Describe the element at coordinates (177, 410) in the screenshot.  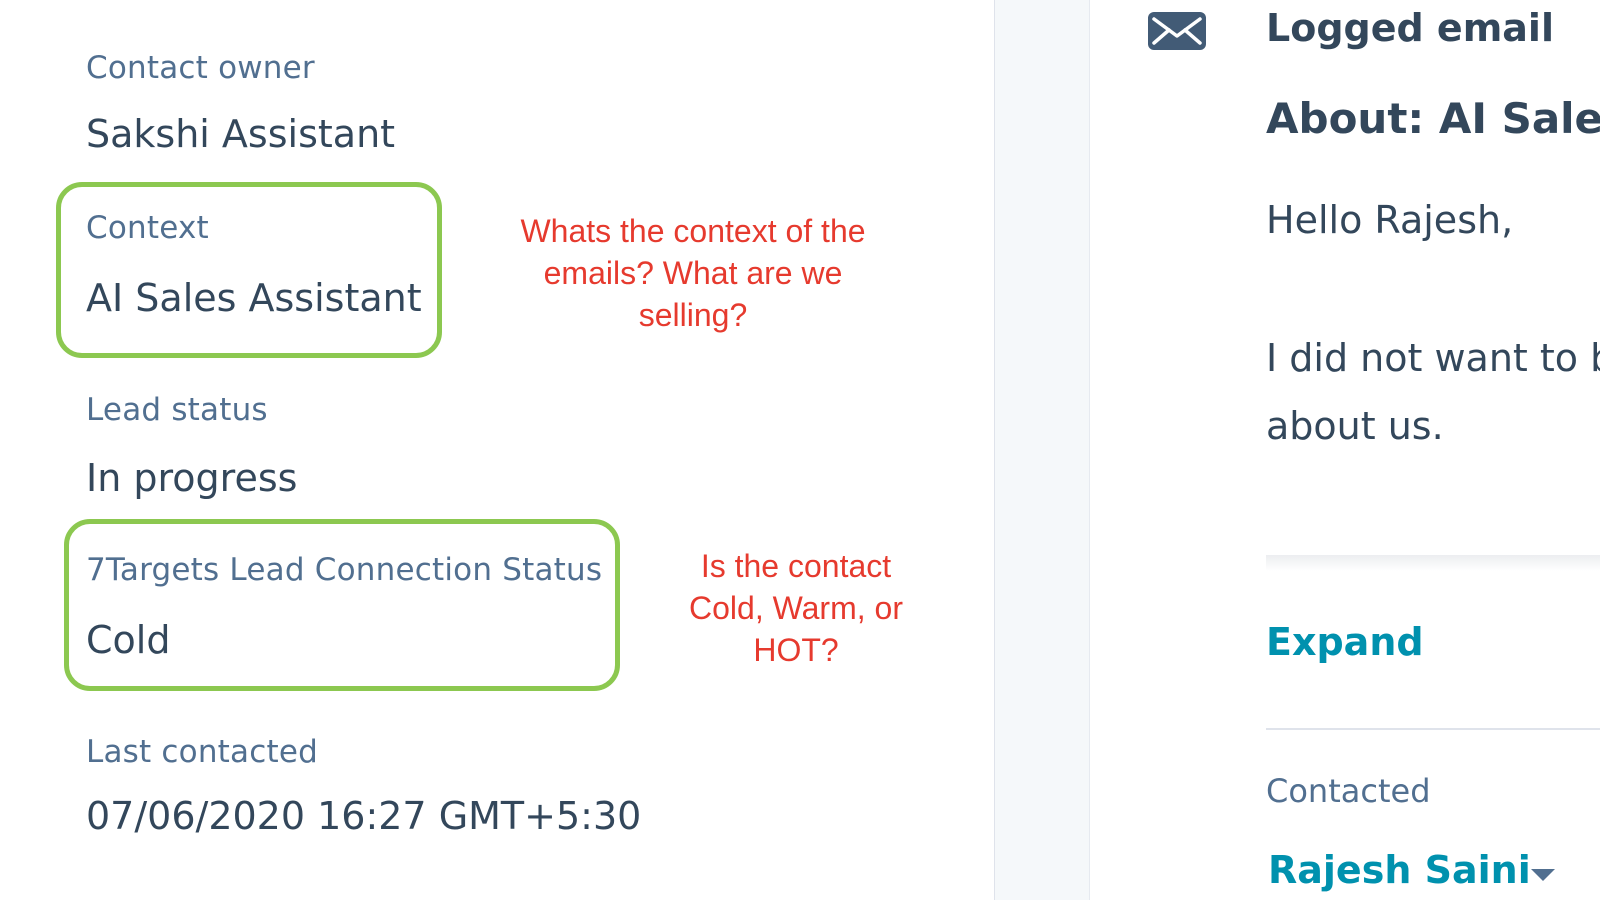
I see `lead-status-label: Lead status` at that location.